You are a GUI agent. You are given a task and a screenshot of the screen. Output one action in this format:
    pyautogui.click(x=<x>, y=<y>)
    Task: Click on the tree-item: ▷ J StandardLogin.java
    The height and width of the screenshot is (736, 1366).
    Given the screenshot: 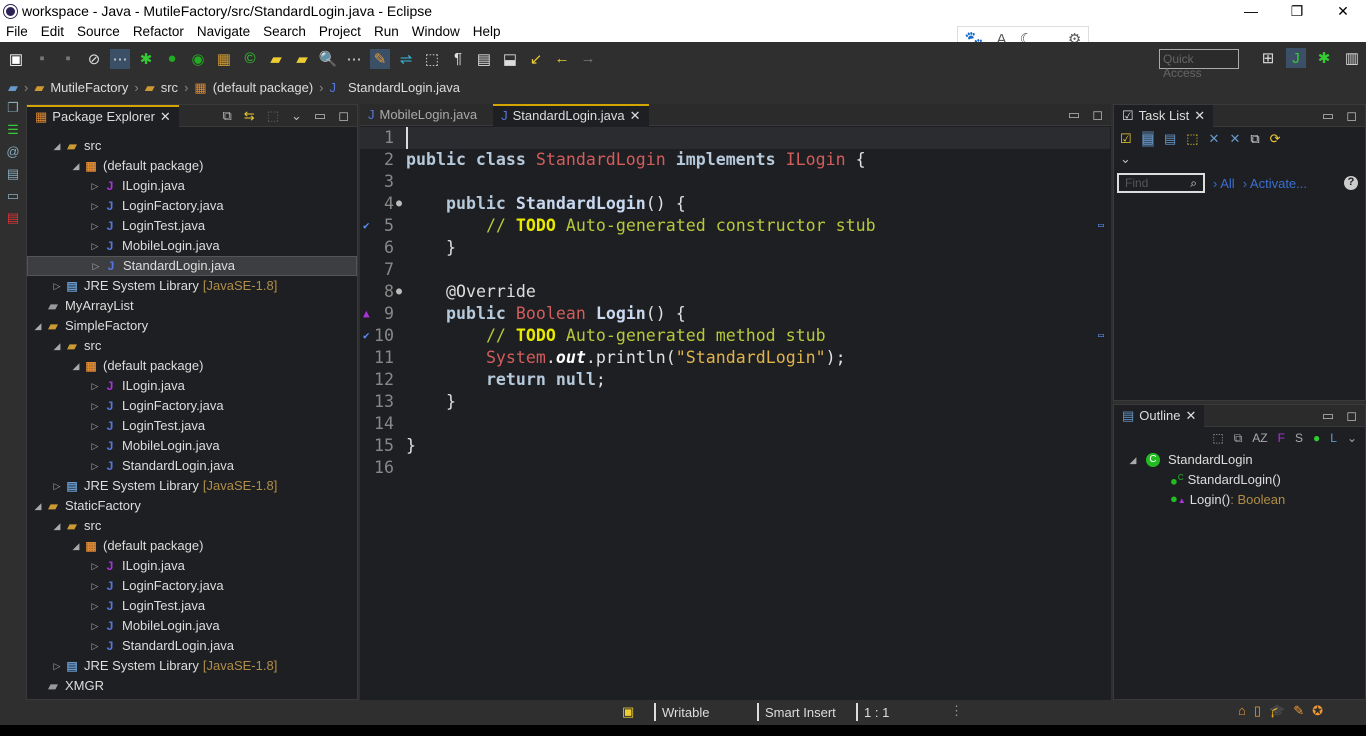 What is the action you would take?
    pyautogui.click(x=192, y=466)
    